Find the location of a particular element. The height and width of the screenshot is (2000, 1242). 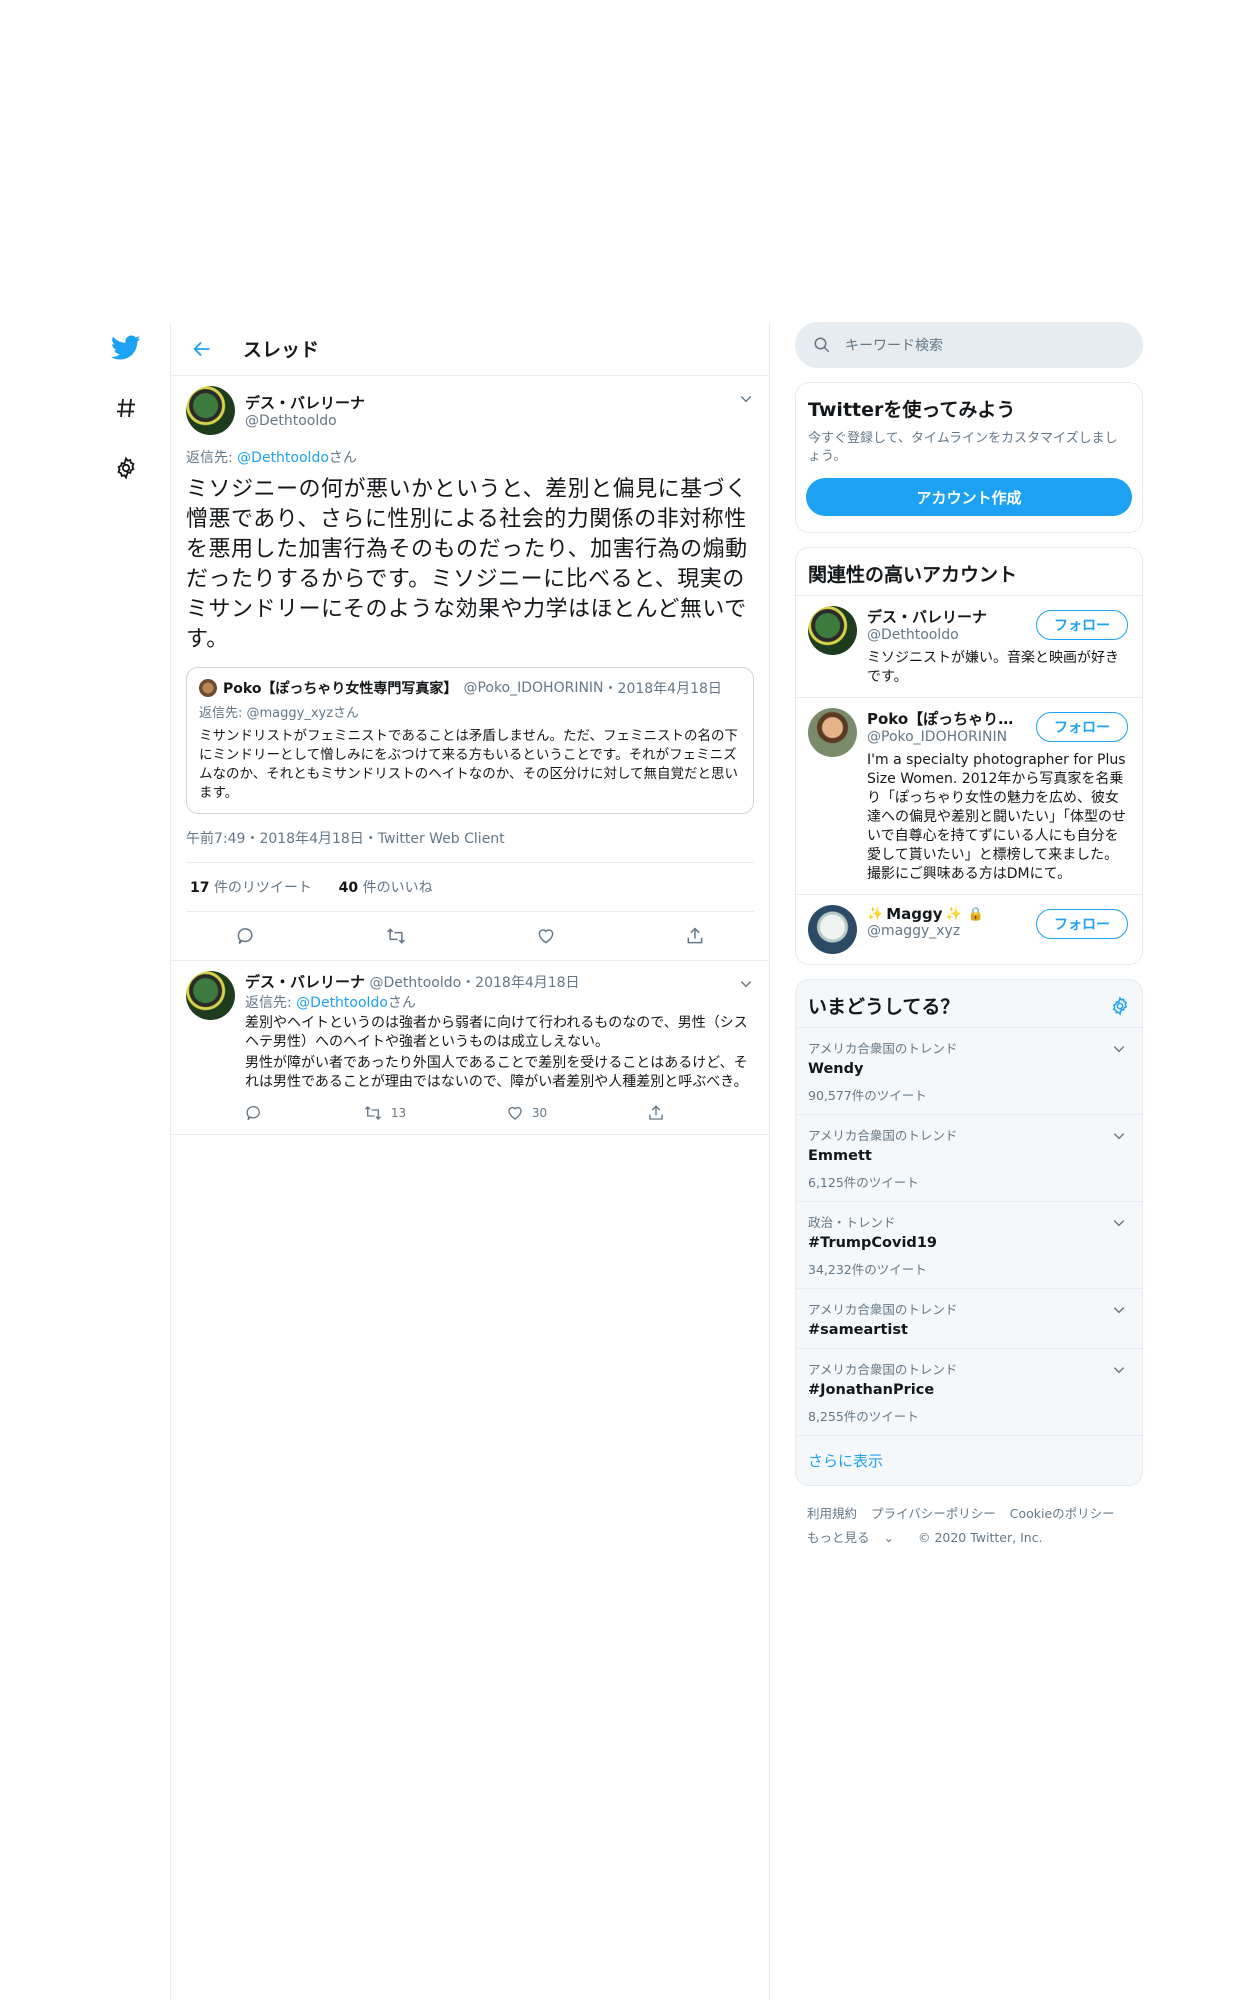

trend-name: #sameartist is located at coordinates (858, 1330).